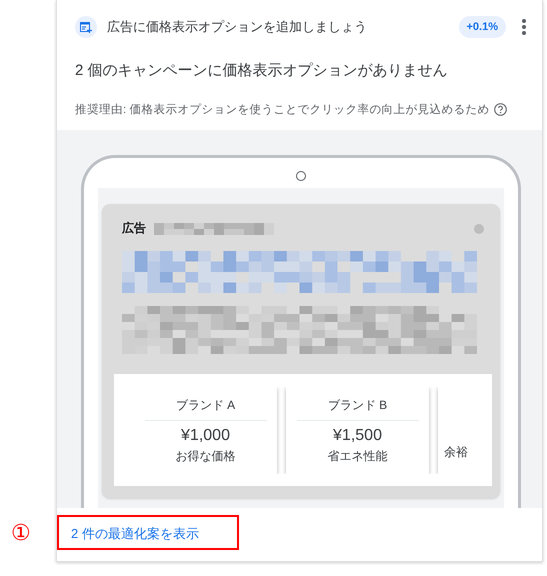  I want to click on brand-name: ブランド A, so click(206, 405).